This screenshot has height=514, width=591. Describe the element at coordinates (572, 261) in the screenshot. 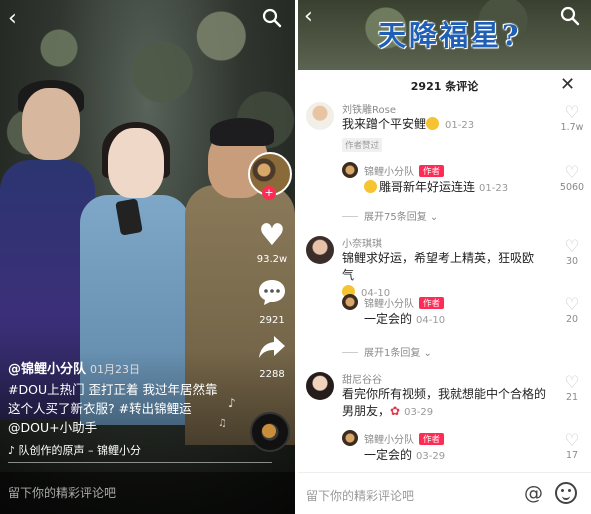

I see `comment-like-count: 30` at that location.